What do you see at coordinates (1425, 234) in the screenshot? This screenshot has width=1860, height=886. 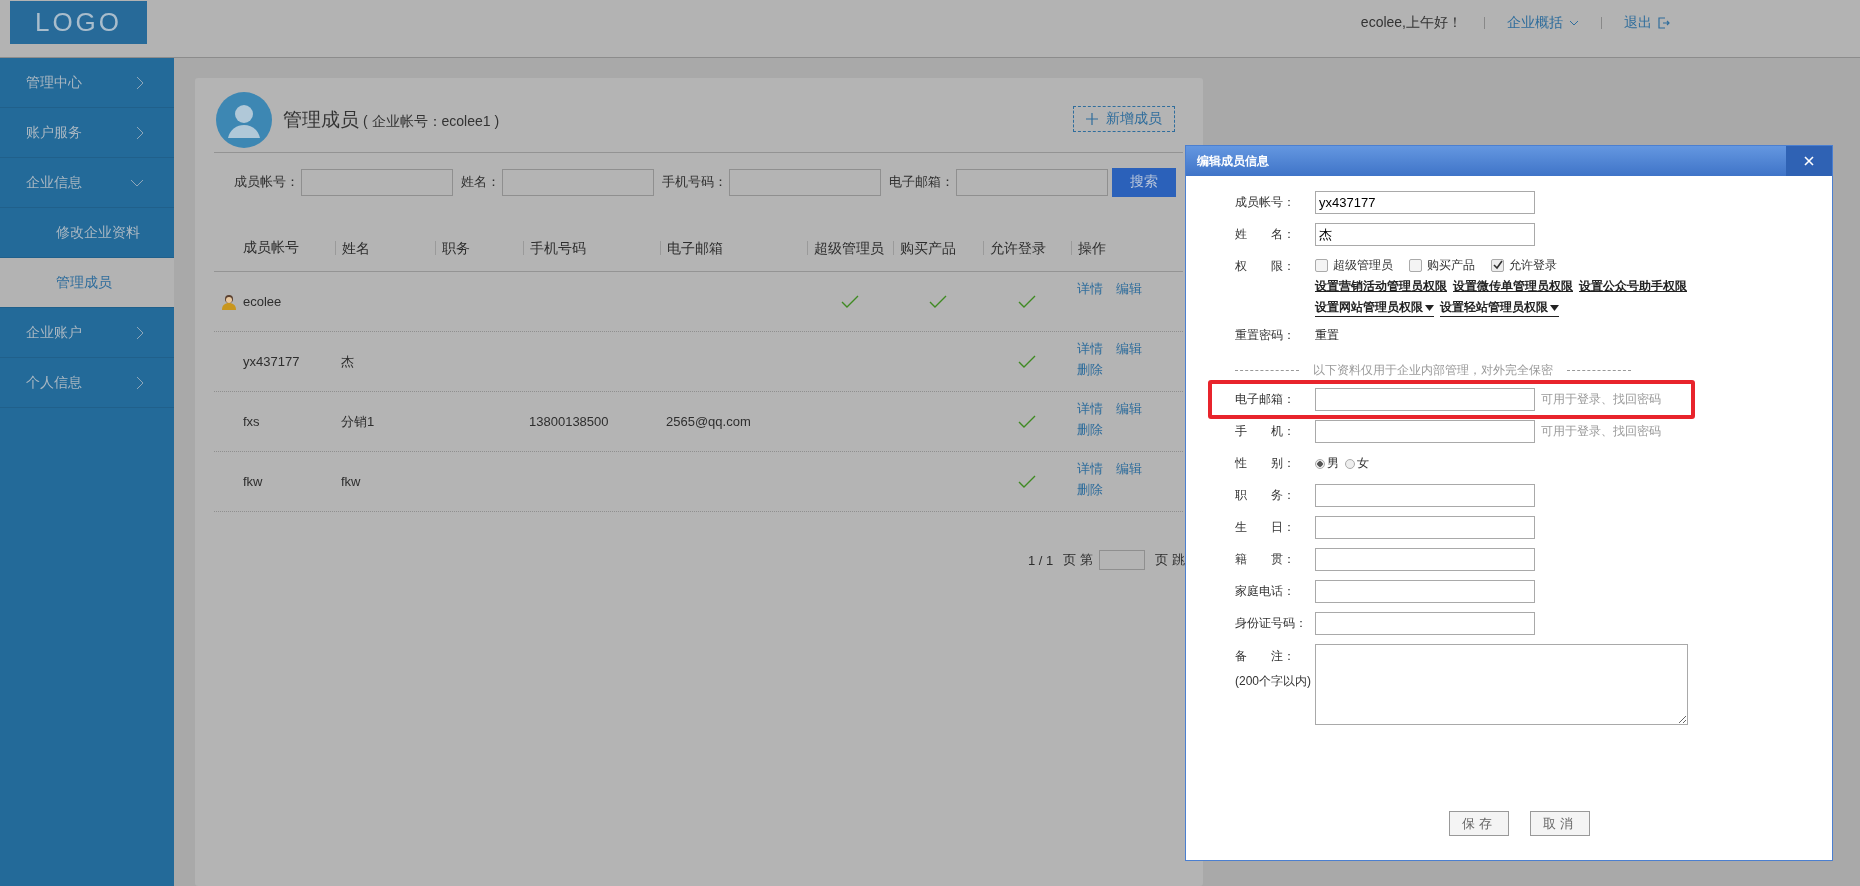 I see `name-field: 杰` at bounding box center [1425, 234].